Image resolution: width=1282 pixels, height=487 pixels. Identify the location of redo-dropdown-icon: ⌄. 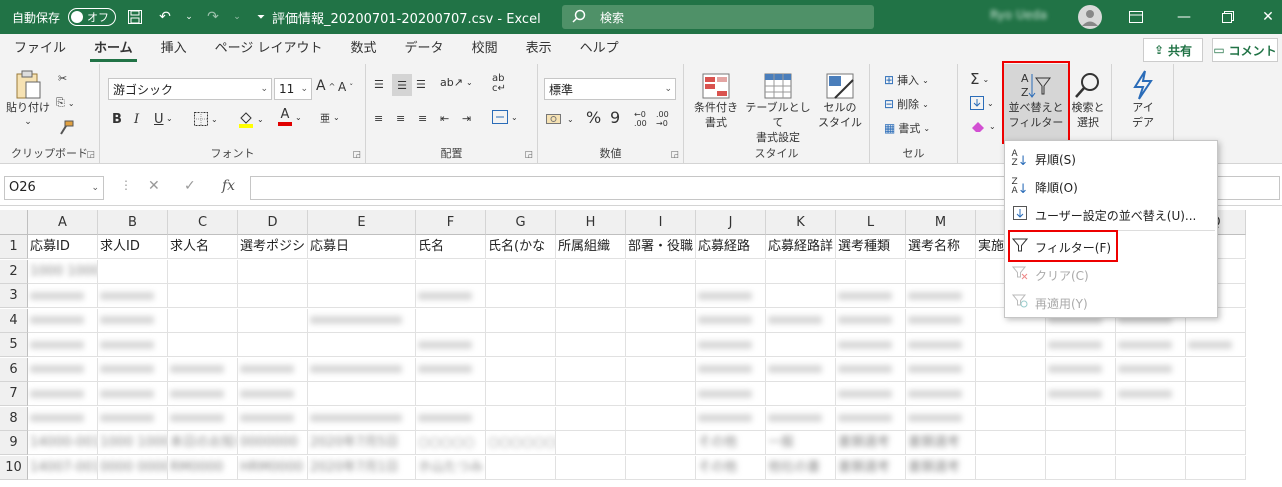
(237, 17).